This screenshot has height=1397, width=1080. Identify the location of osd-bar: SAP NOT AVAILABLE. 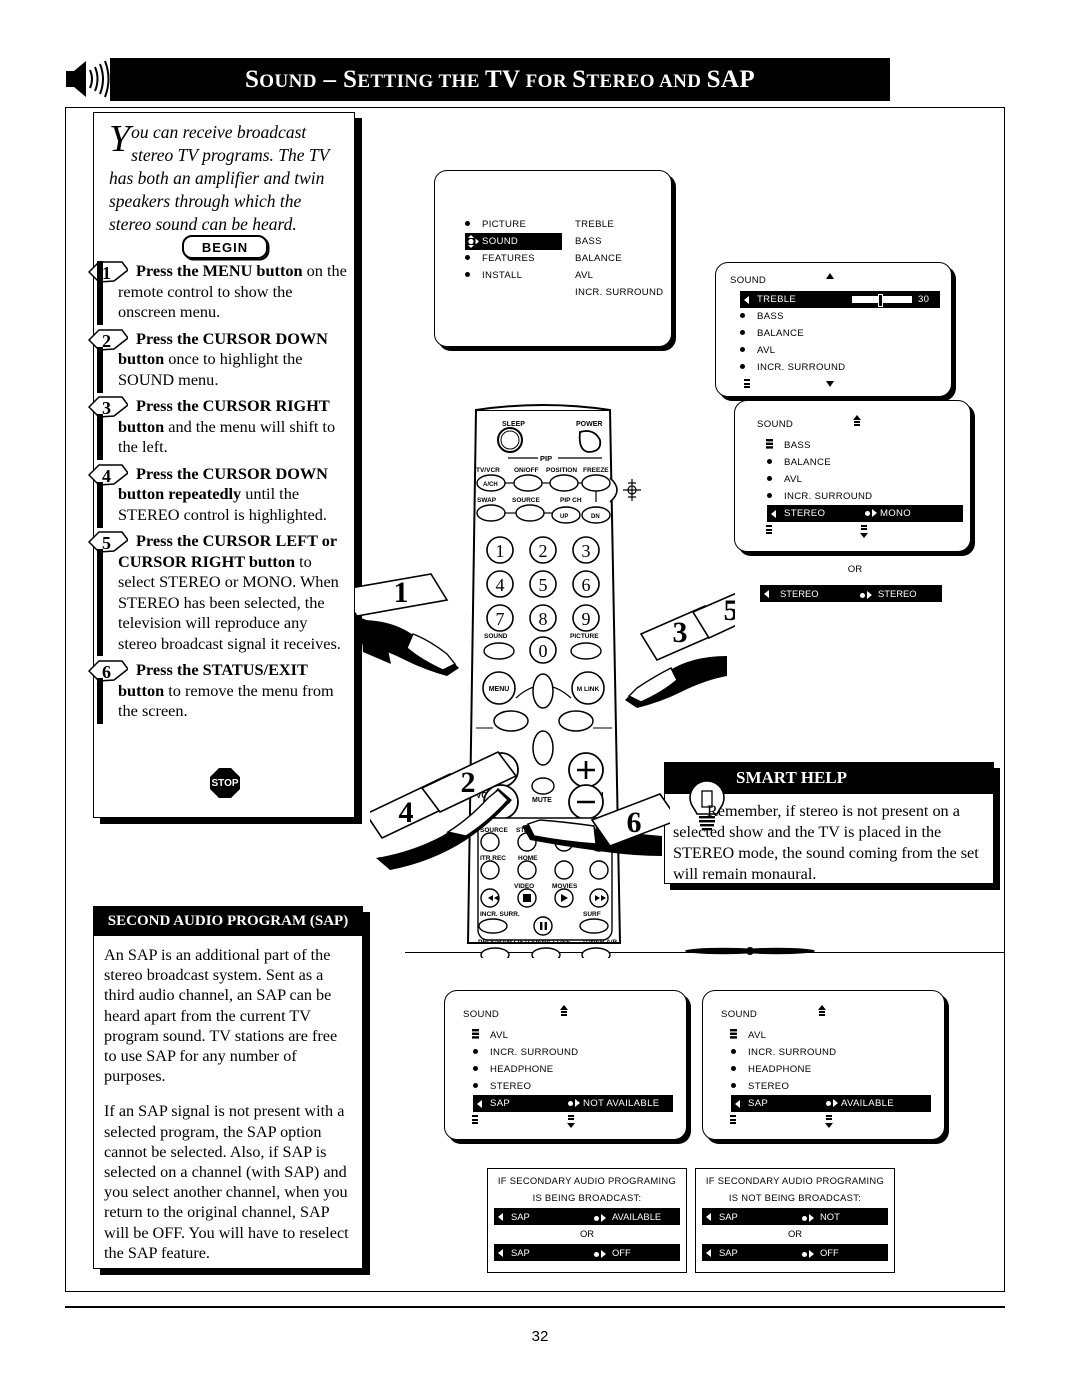
(795, 1223).